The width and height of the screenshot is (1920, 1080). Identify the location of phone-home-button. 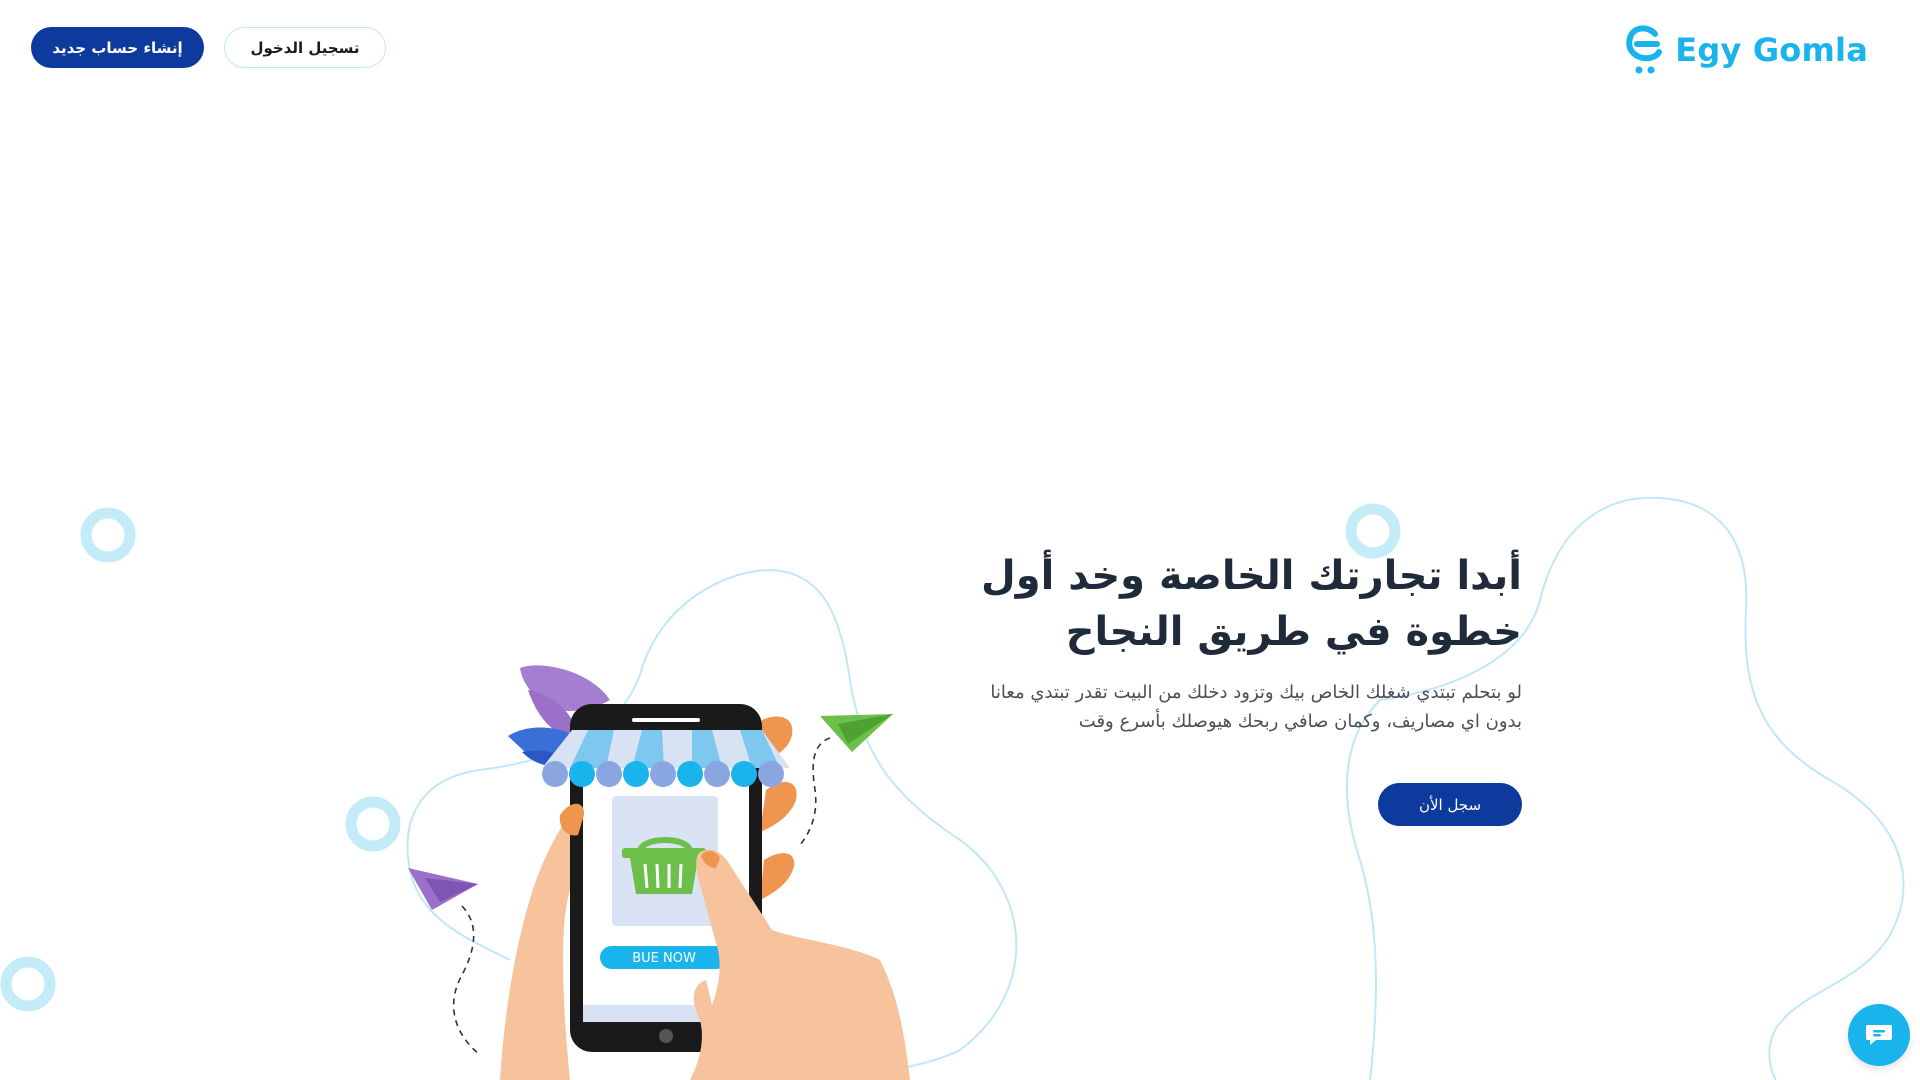
(666, 1036).